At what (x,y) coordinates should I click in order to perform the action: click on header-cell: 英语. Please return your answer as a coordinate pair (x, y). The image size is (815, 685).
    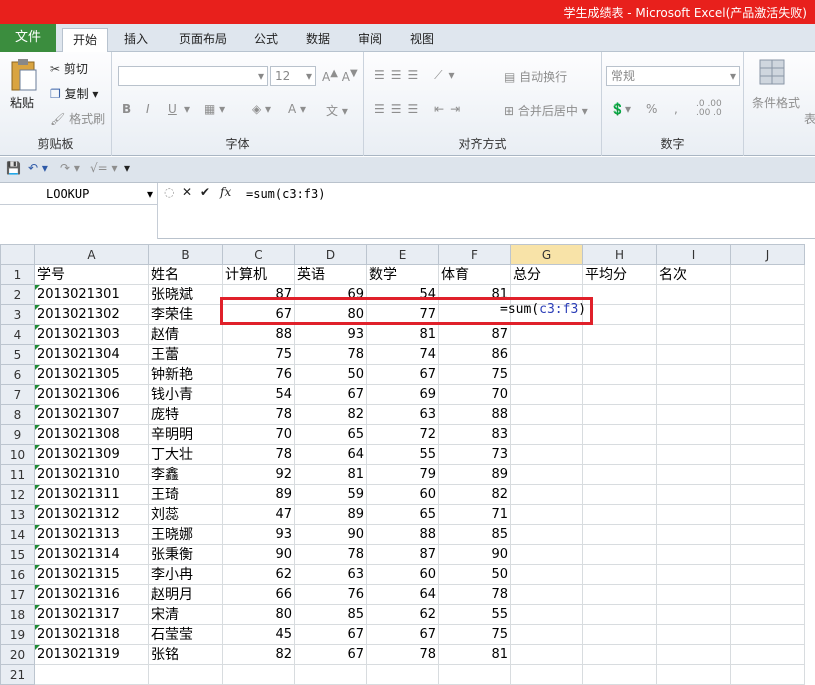
    Looking at the image, I should click on (330, 274).